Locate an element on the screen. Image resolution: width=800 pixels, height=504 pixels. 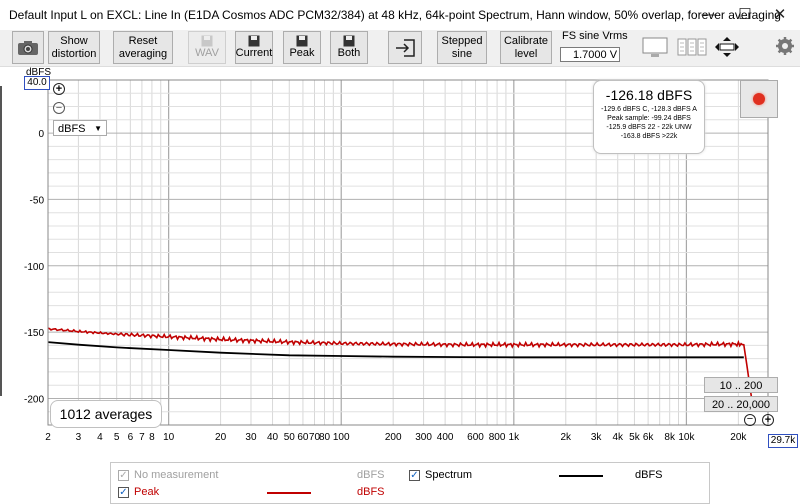
import-icon is located at coordinates (405, 47).